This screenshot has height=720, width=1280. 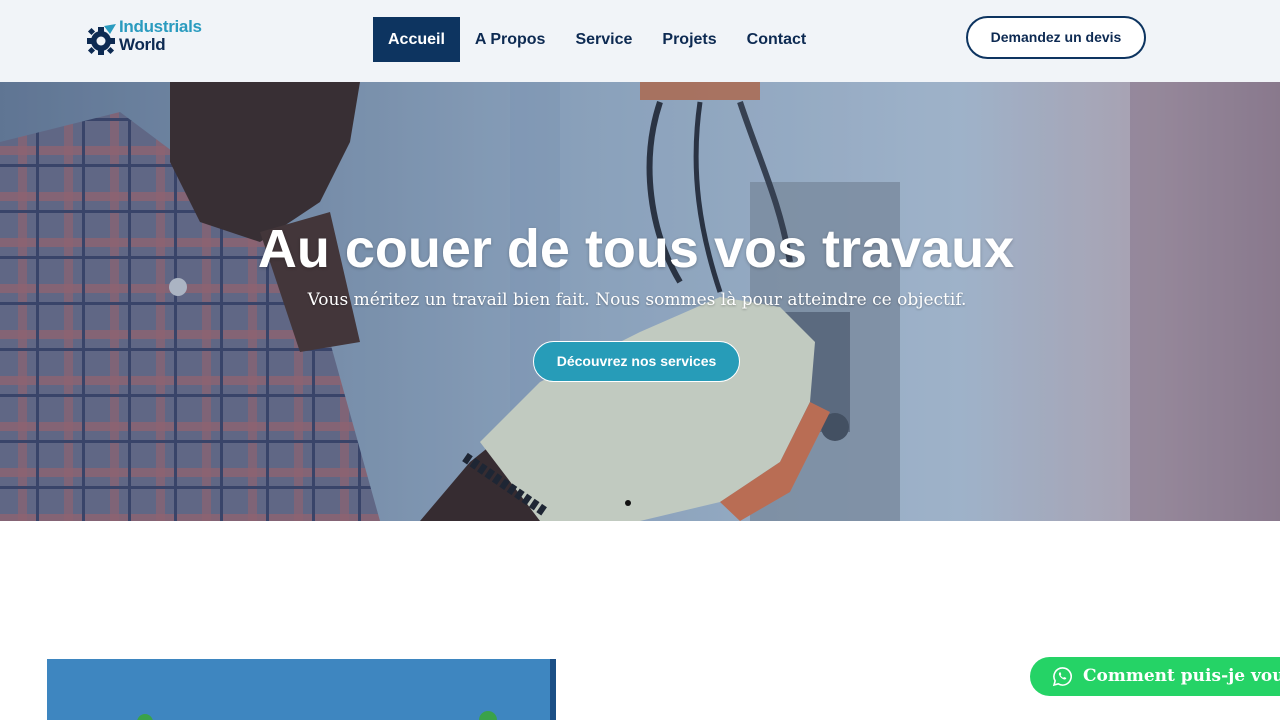 What do you see at coordinates (1056, 37) in the screenshot?
I see `request-quote-button: Demandez un devis` at bounding box center [1056, 37].